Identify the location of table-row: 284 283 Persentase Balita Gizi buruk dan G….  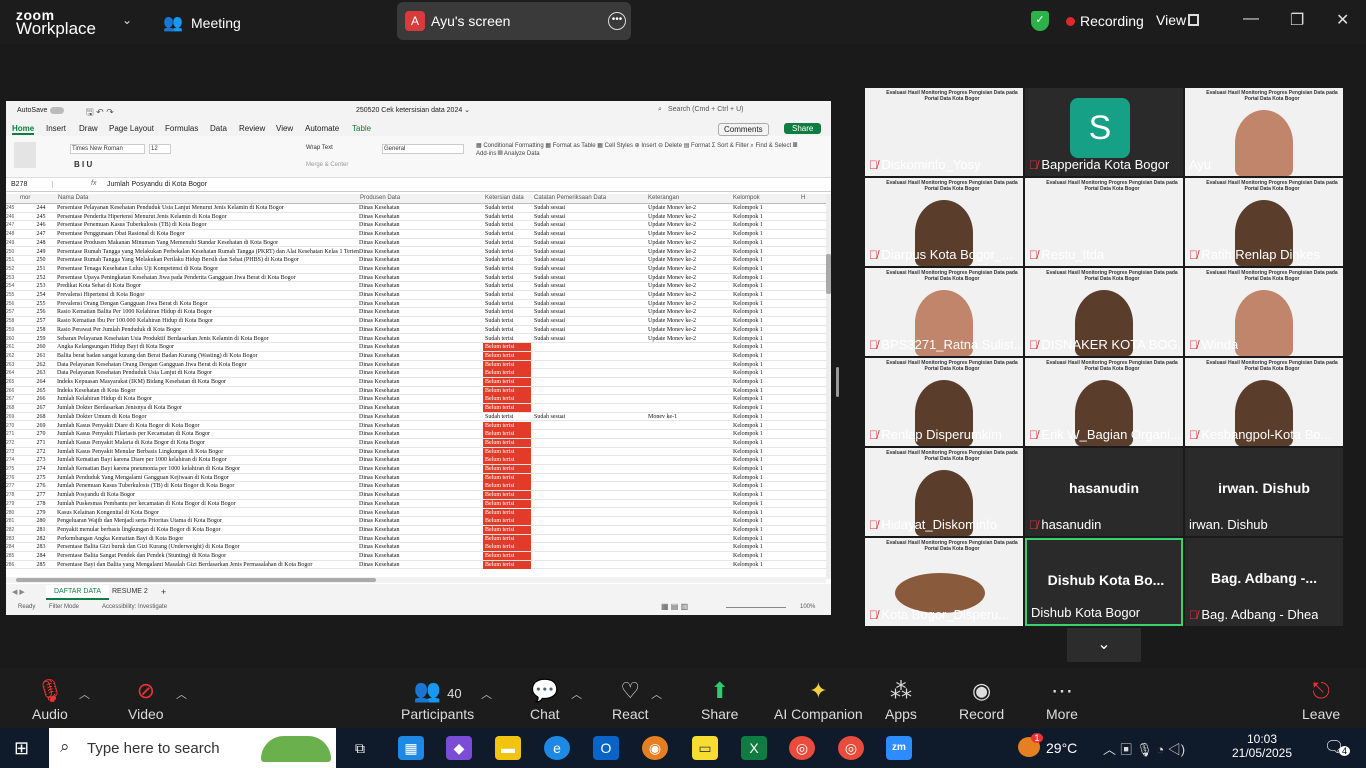
(416, 547).